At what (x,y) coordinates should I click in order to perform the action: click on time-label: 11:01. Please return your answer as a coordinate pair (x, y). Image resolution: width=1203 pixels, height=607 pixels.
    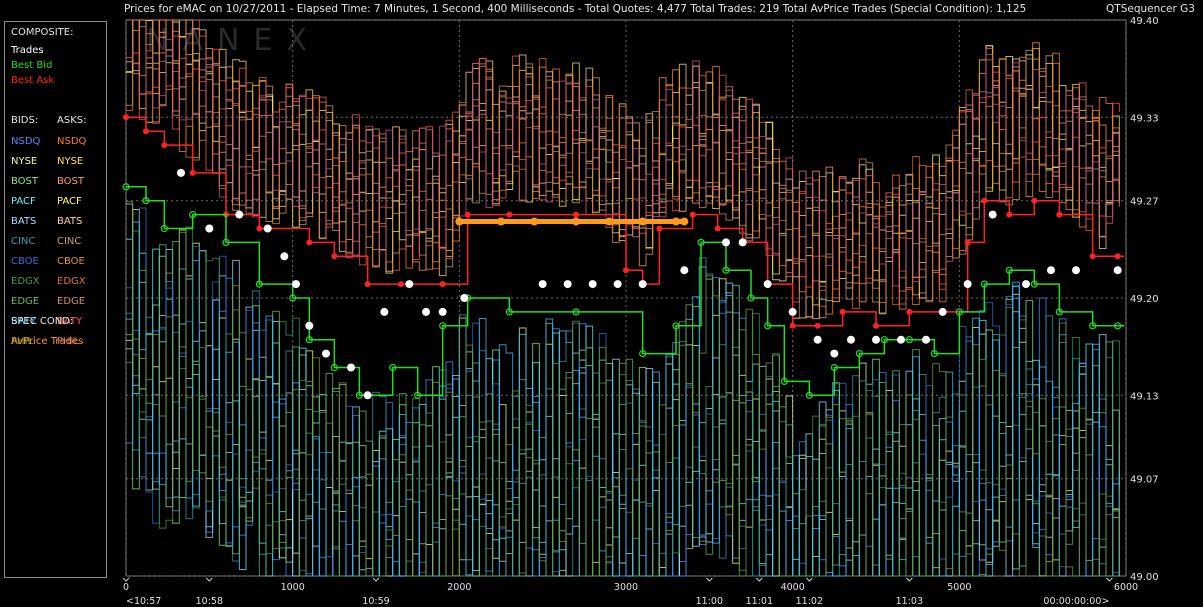
    Looking at the image, I should click on (759, 601).